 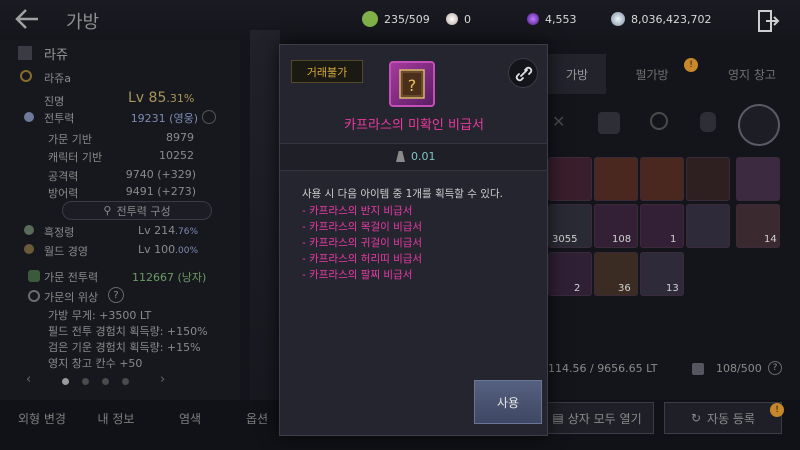 What do you see at coordinates (597, 418) in the screenshot?
I see `open-all-boxes-button: ▤ 상자 모두 열기` at bounding box center [597, 418].